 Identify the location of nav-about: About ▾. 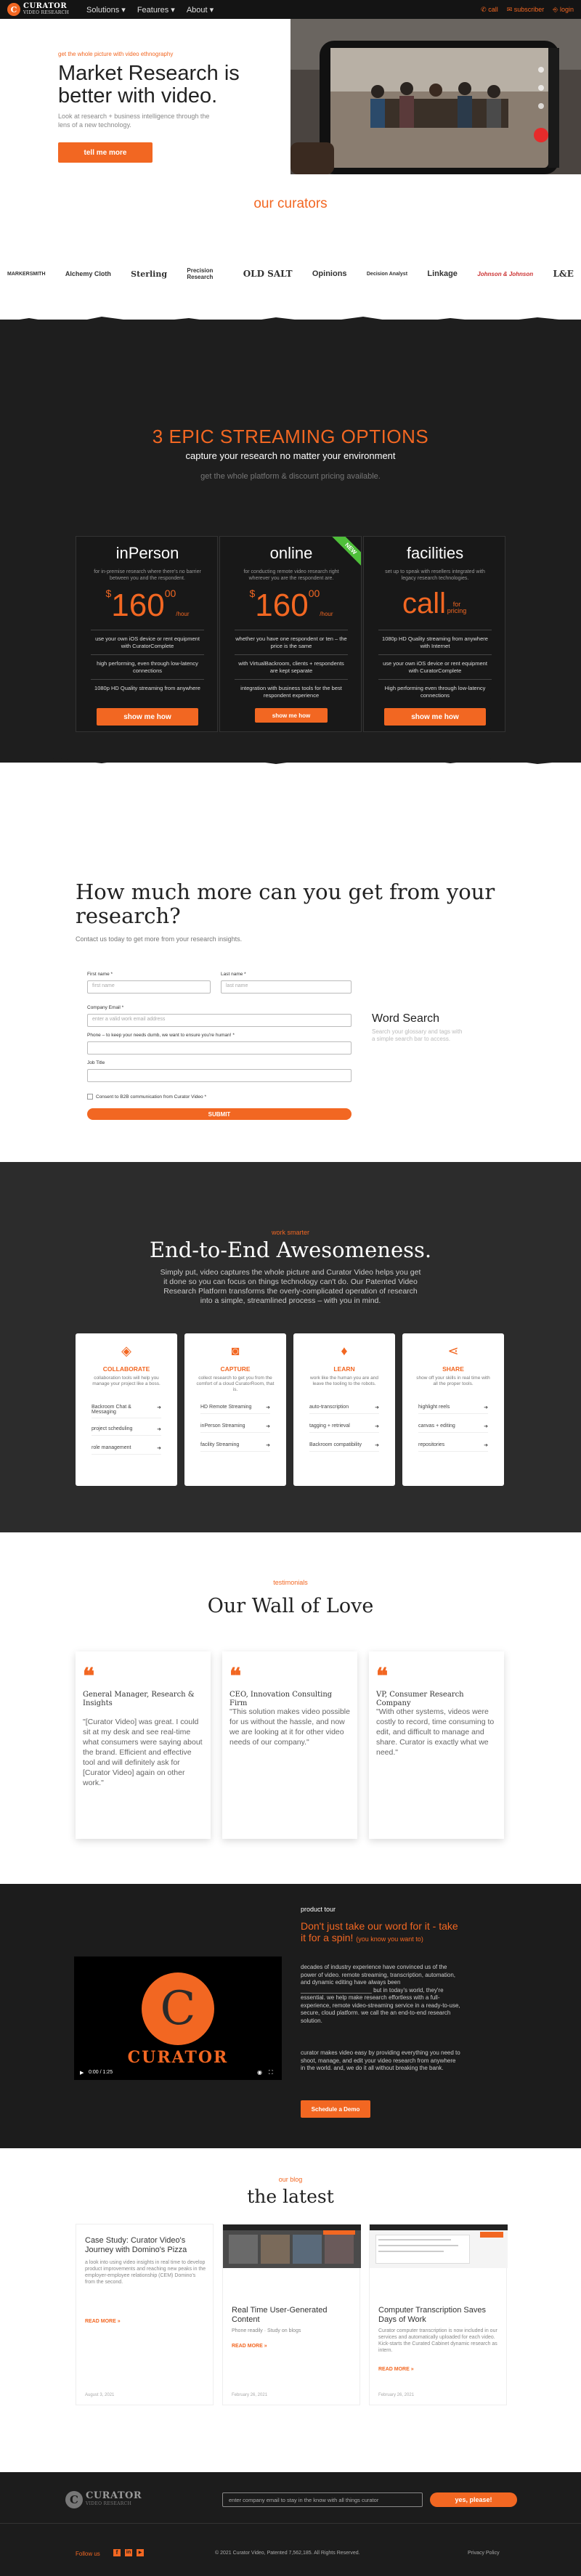
(200, 10).